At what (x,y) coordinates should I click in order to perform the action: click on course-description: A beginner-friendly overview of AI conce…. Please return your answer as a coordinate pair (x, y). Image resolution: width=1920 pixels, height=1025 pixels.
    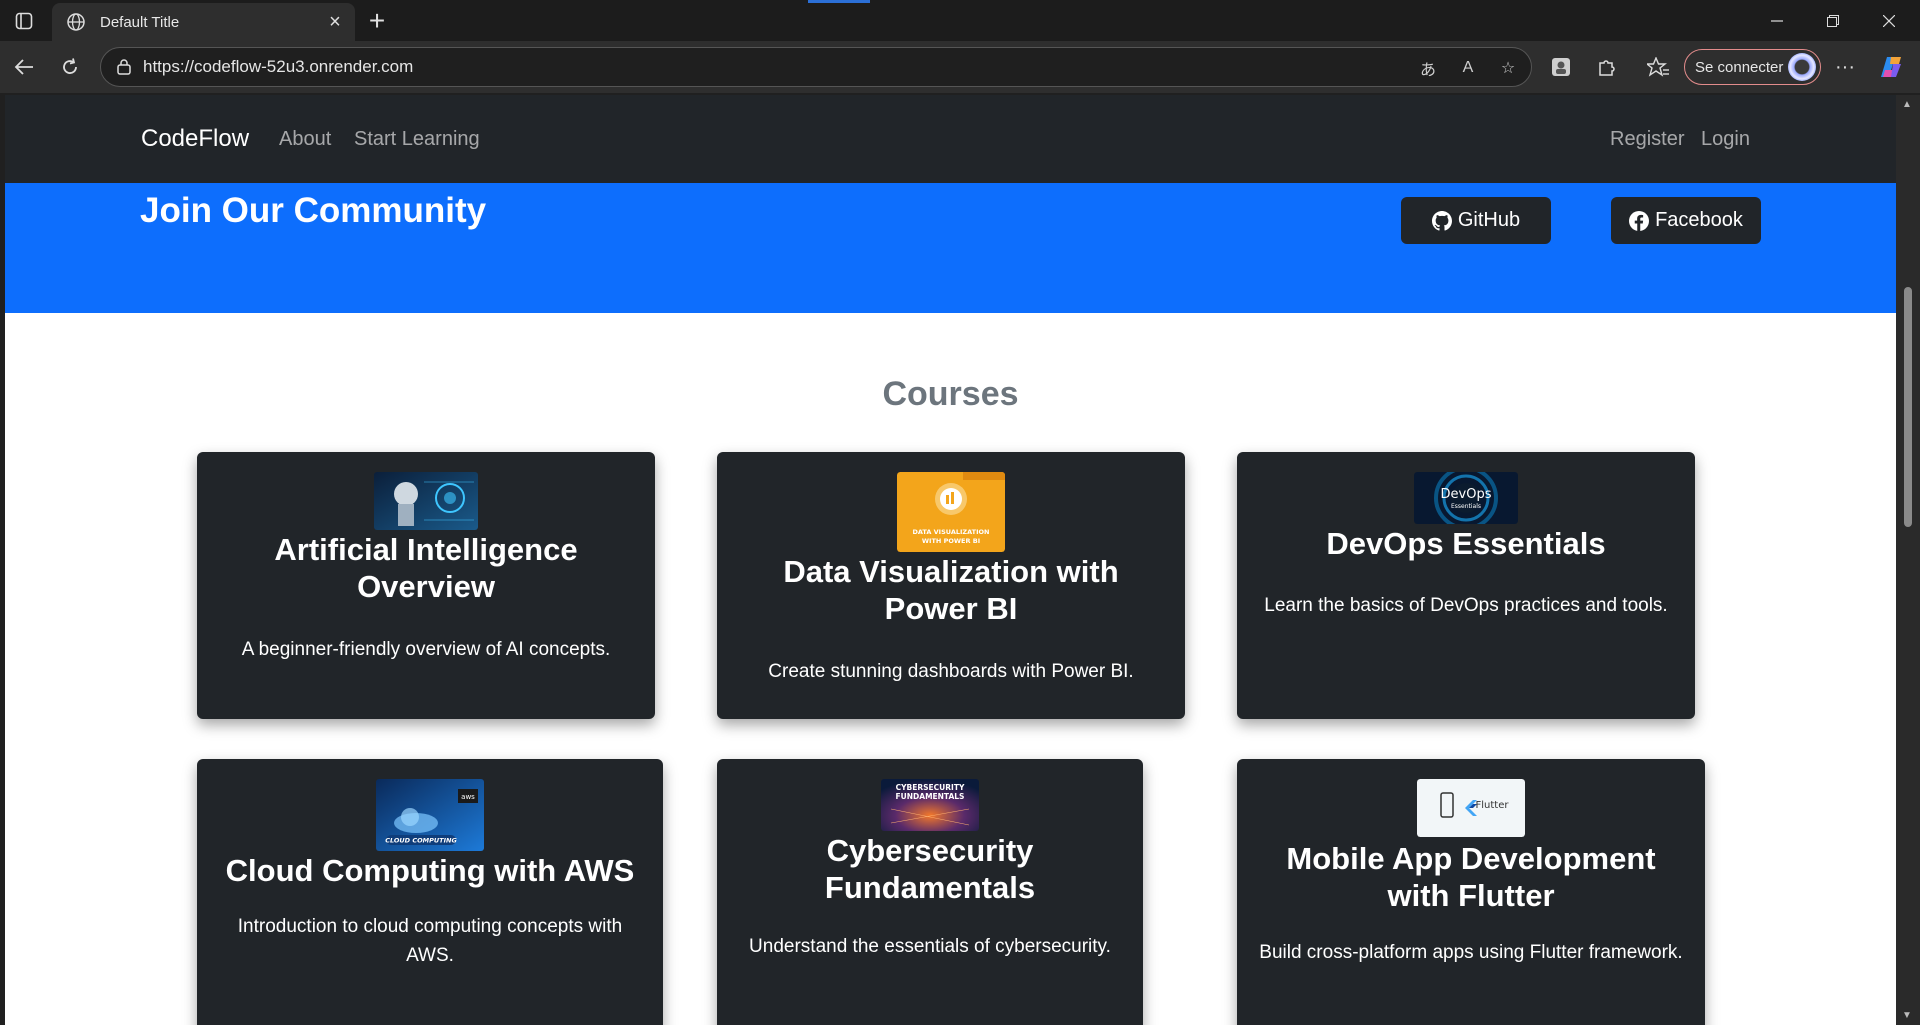
    Looking at the image, I should click on (426, 650).